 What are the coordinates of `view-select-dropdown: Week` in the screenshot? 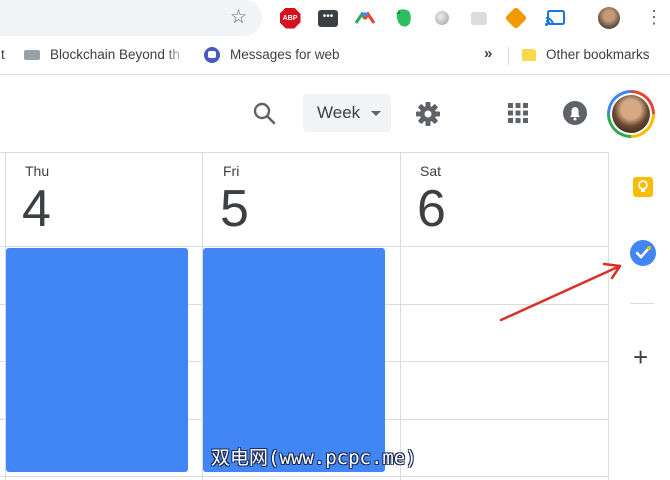 It's located at (347, 113).